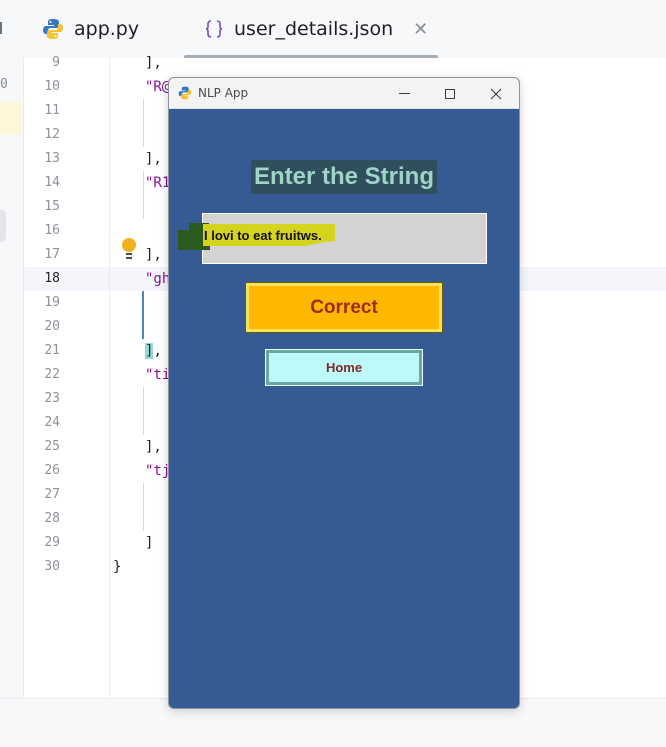  What do you see at coordinates (52, 254) in the screenshot?
I see `line-number: 17` at bounding box center [52, 254].